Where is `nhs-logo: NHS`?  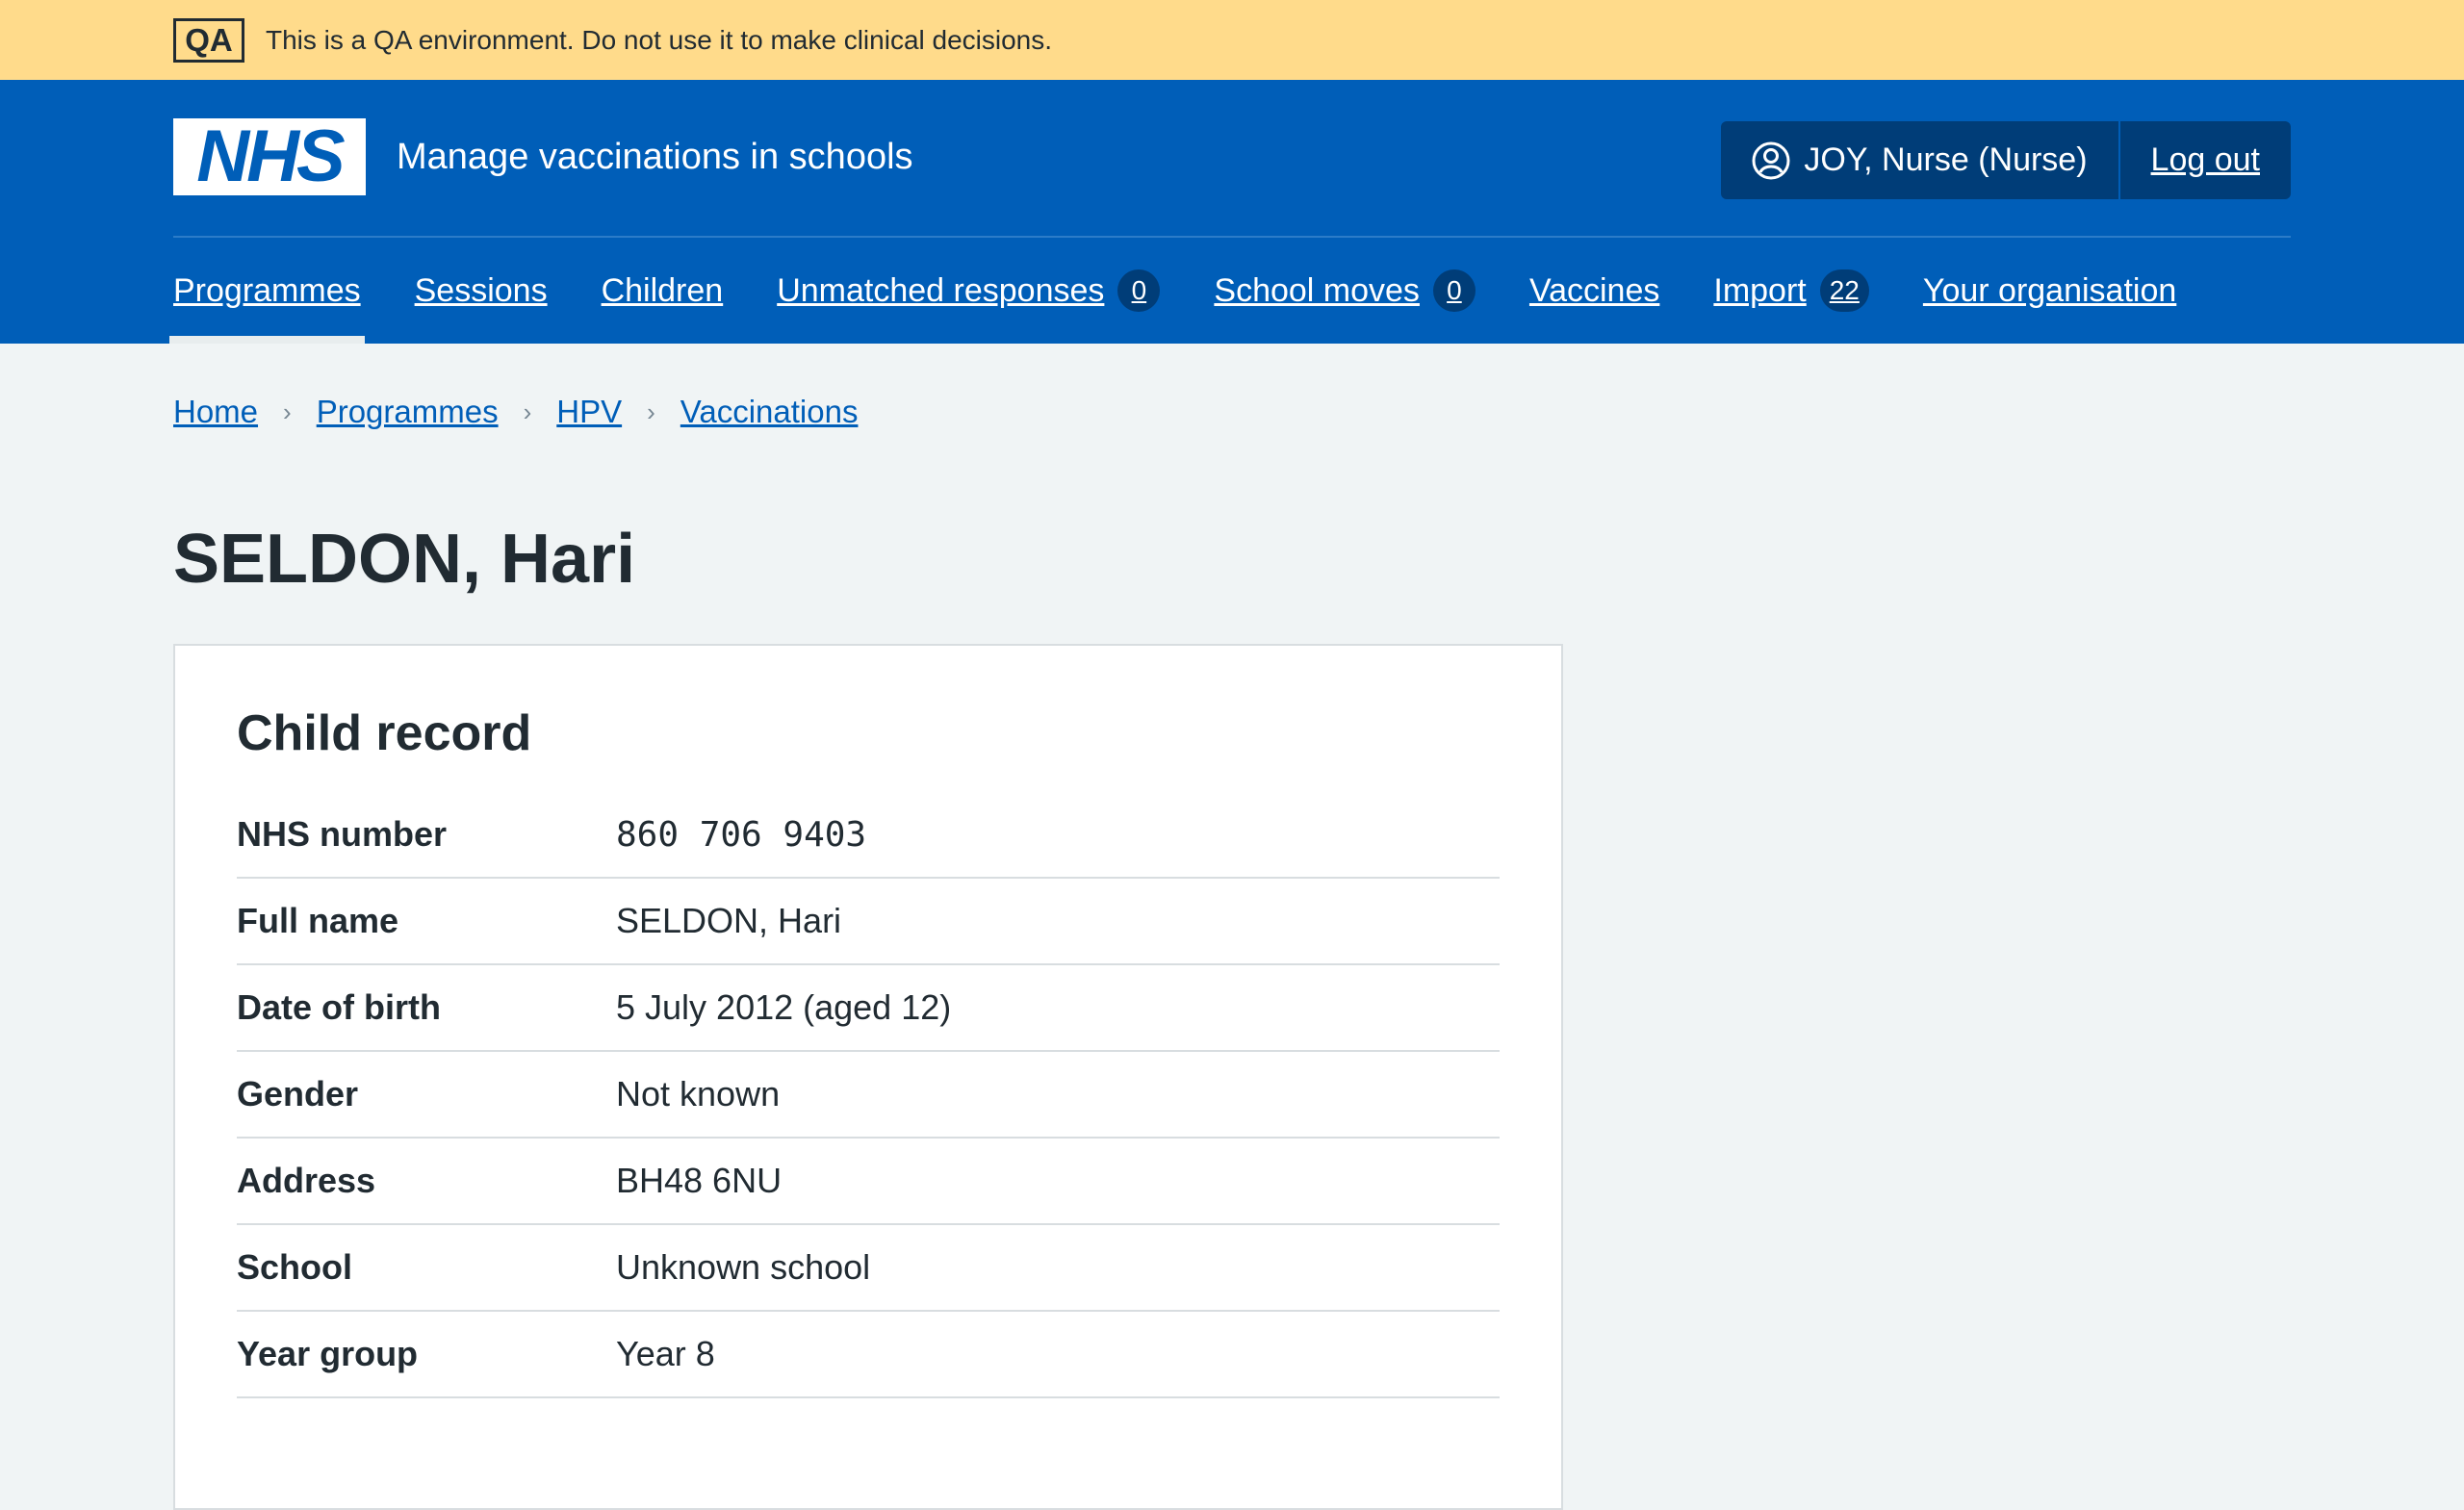
nhs-logo: NHS is located at coordinates (269, 156).